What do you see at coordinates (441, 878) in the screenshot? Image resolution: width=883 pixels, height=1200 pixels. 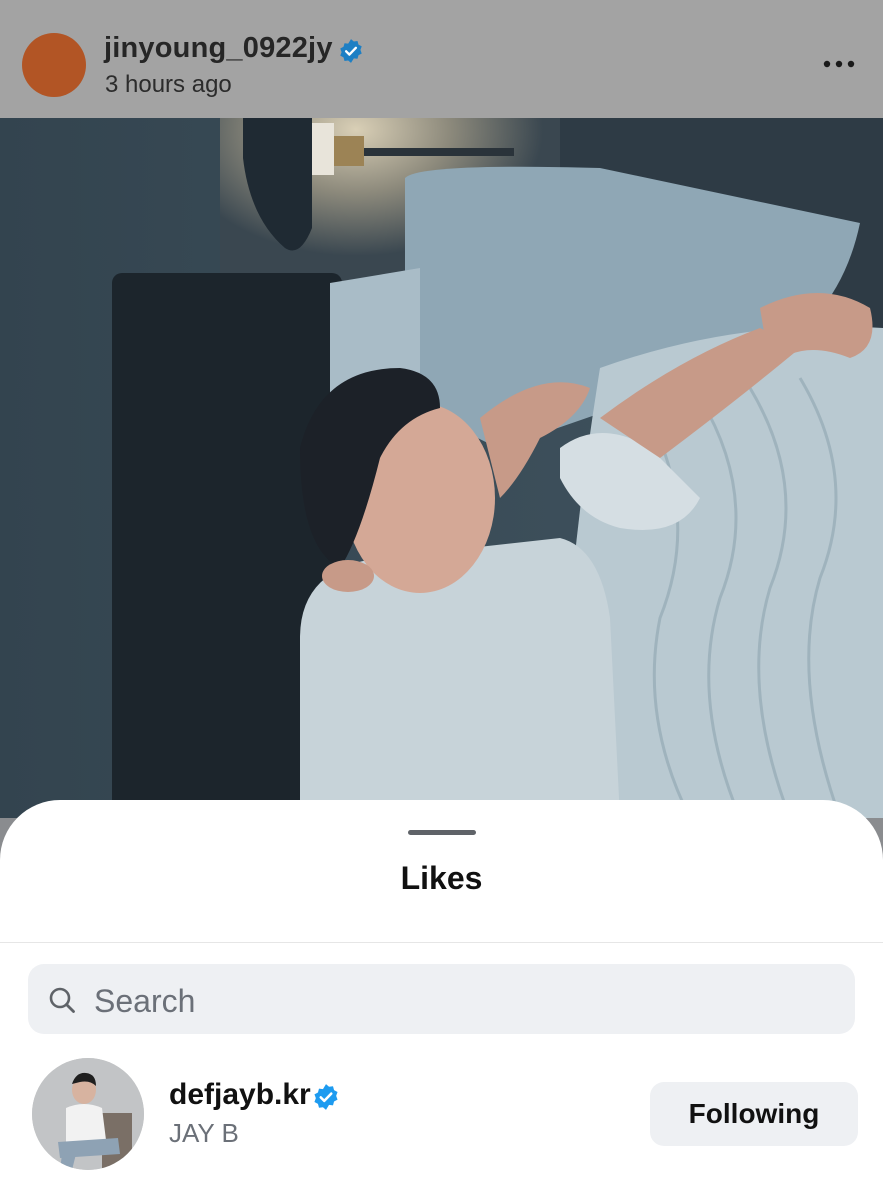 I see `sheet-title: Likes` at bounding box center [441, 878].